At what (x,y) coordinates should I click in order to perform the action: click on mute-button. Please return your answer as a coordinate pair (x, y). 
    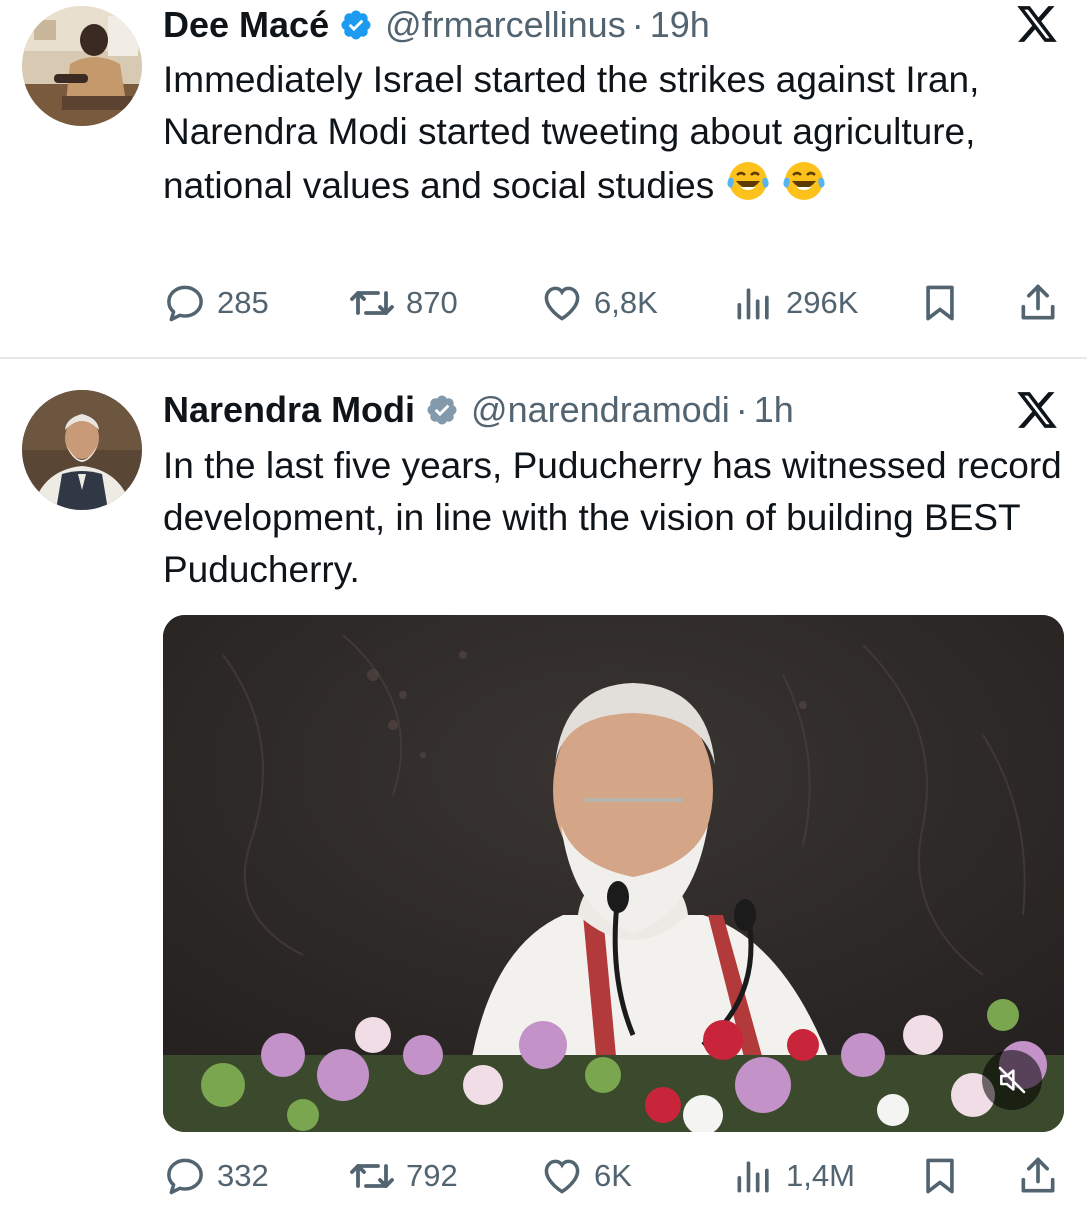
    Looking at the image, I should click on (1012, 1080).